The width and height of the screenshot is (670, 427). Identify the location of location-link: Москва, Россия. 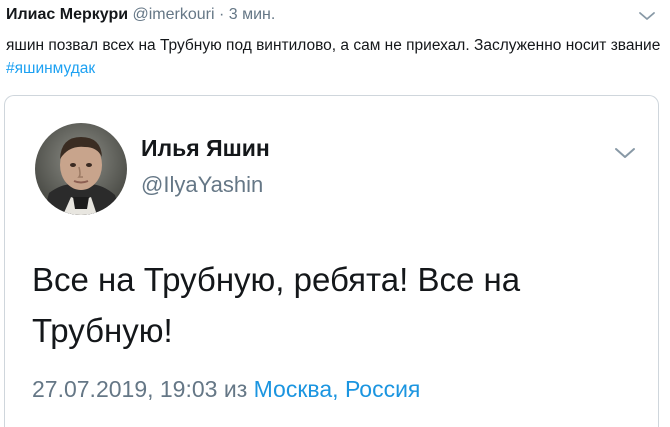
(337, 389).